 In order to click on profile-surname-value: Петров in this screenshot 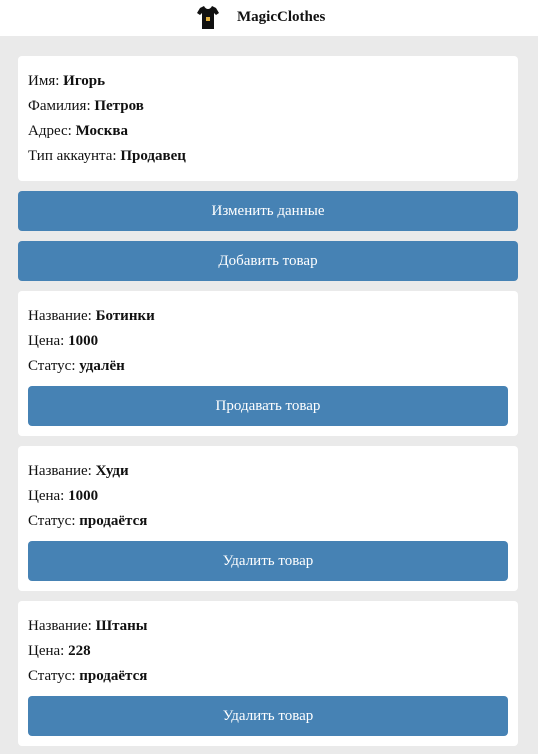, I will do `click(119, 106)`.